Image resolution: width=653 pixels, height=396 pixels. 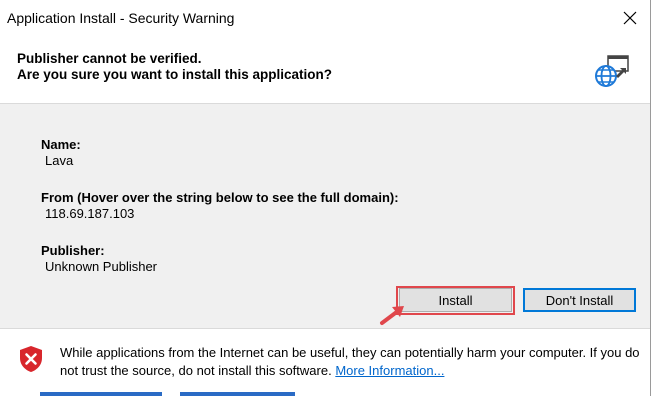 I want to click on close-icon, so click(x=630, y=18).